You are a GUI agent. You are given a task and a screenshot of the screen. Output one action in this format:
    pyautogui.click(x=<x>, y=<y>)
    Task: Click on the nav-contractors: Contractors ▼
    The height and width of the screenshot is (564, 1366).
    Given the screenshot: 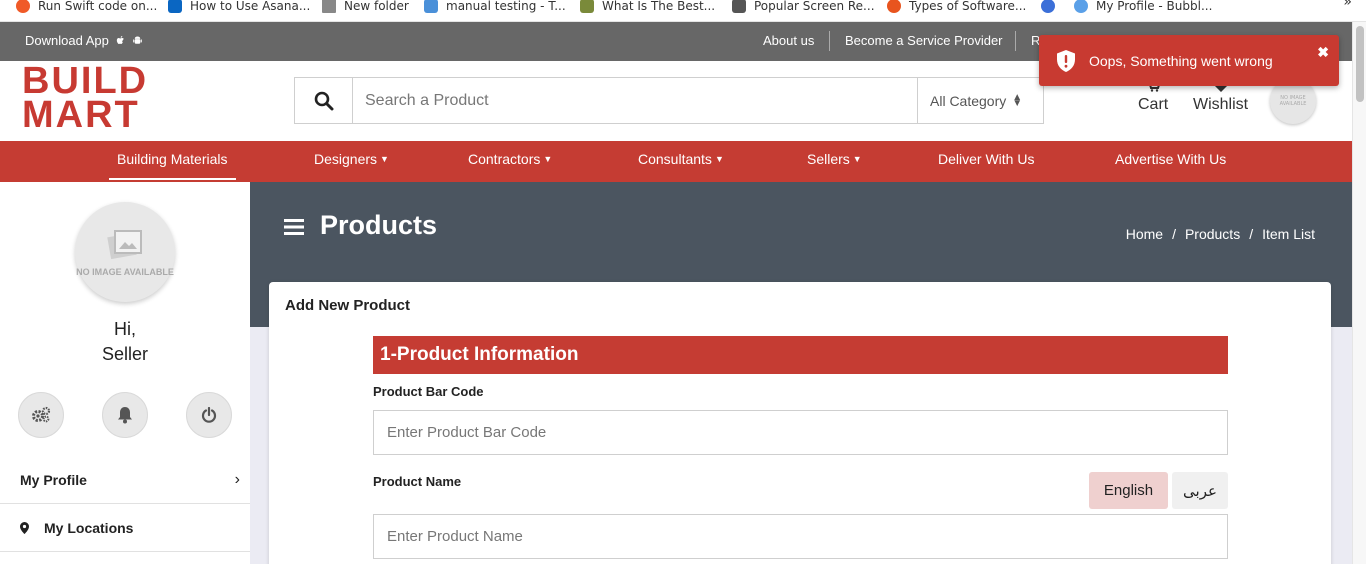 What is the action you would take?
    pyautogui.click(x=510, y=159)
    